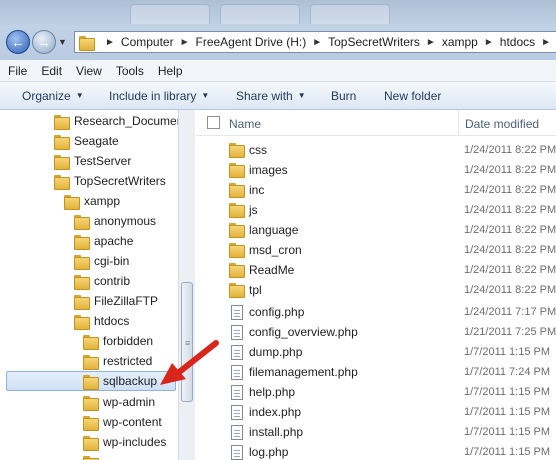 Image resolution: width=556 pixels, height=460 pixels. I want to click on menu-bar: File Edit View Tools Help, so click(278, 71).